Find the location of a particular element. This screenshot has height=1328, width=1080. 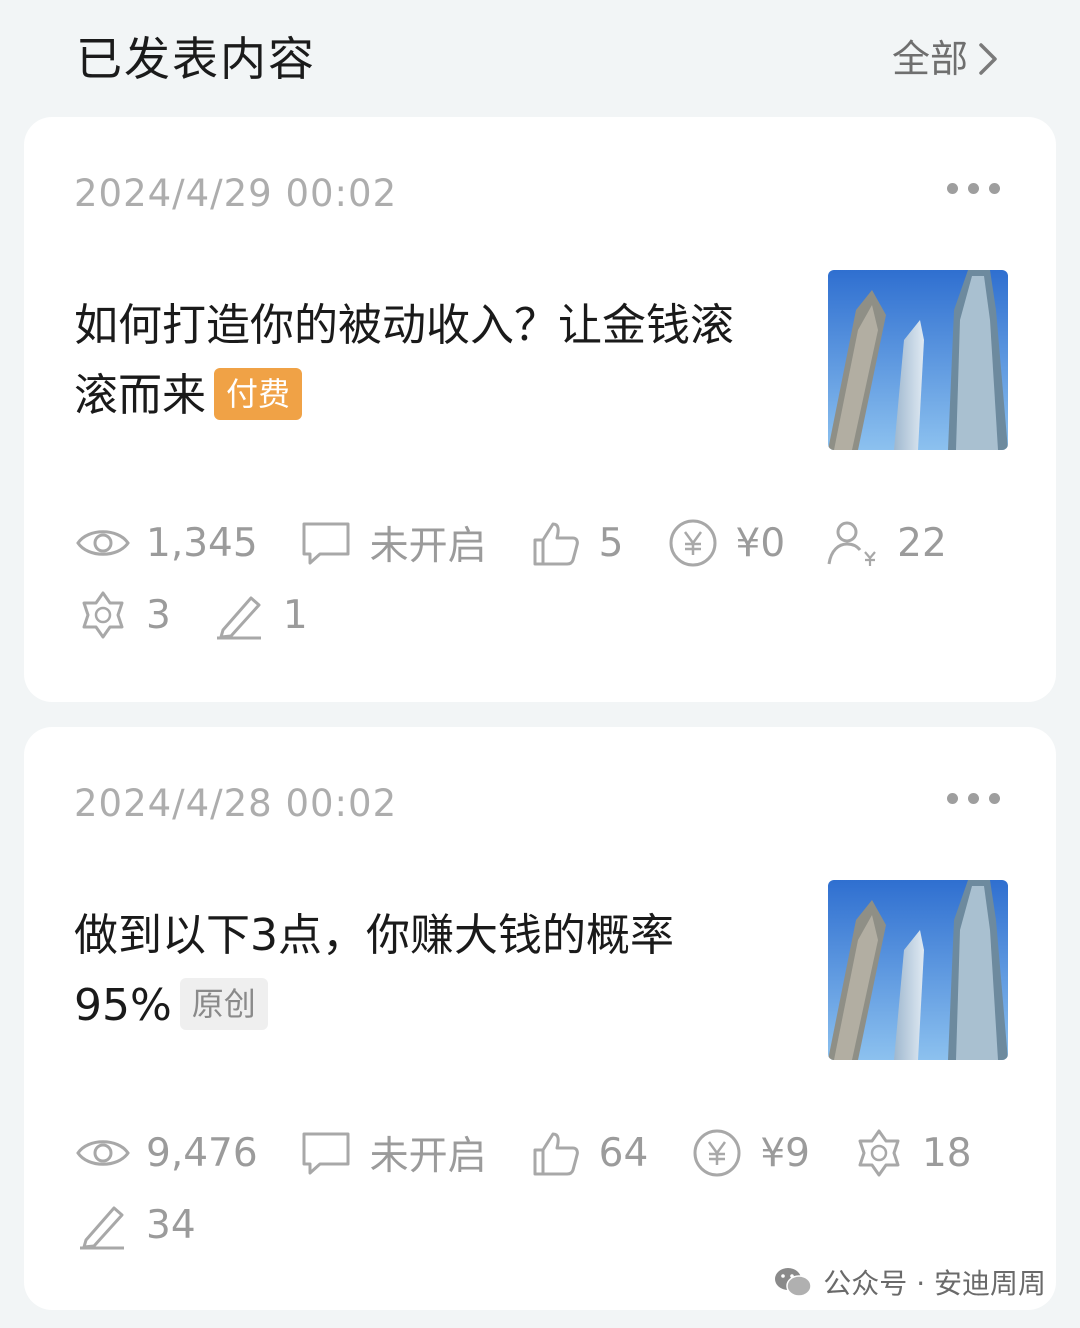

notes-stat: 34 is located at coordinates (135, 1225).